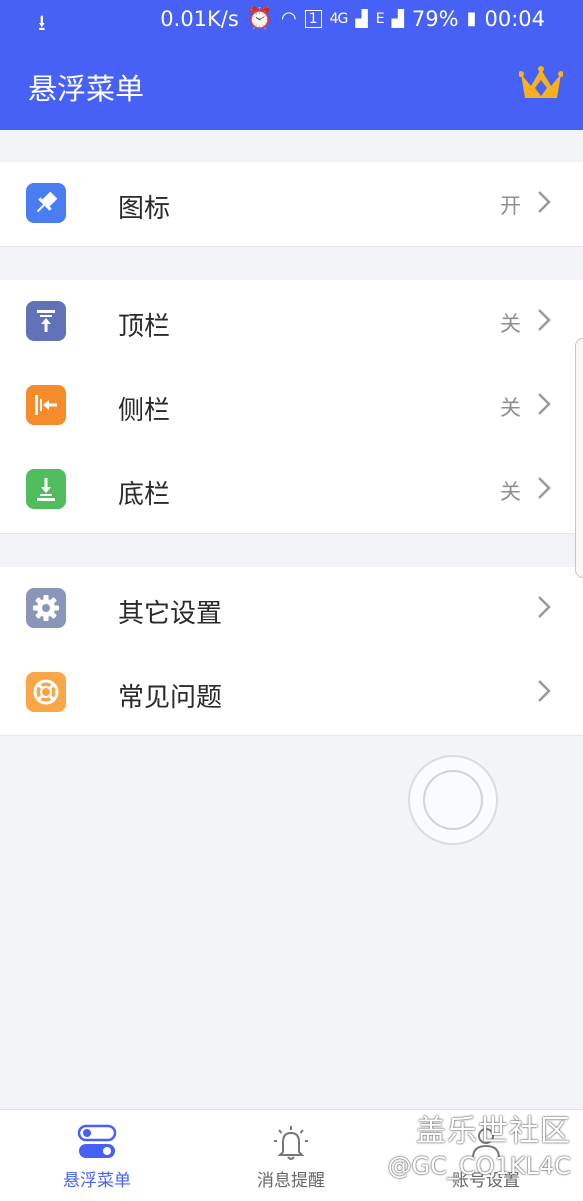 This screenshot has width=583, height=1201. I want to click on tab-notifications: 消息提醒, so click(291, 1155).